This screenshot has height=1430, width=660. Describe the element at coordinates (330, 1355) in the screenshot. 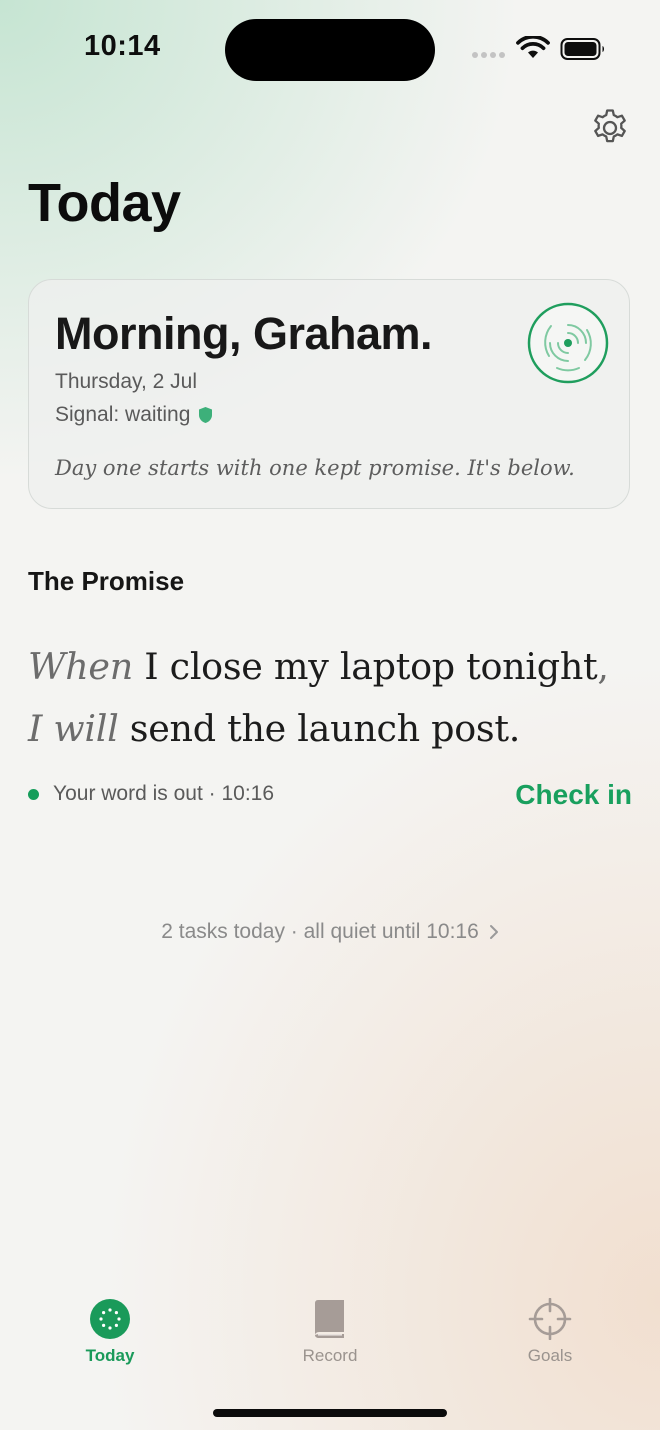

I see `tab-record-label: Record` at that location.